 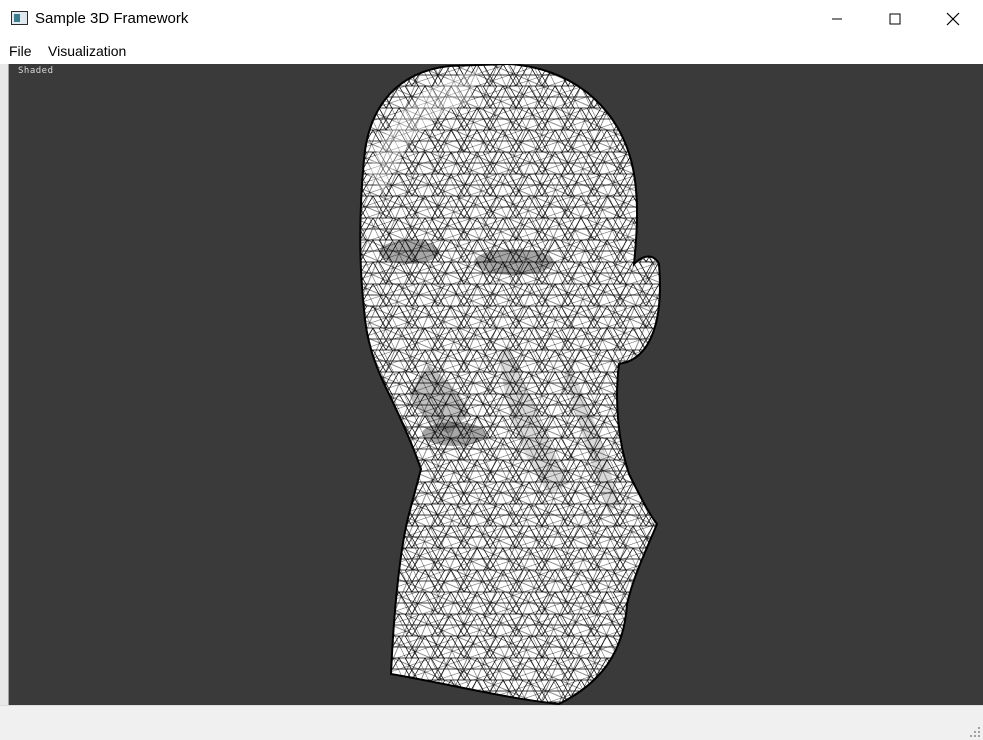 What do you see at coordinates (36, 71) in the screenshot?
I see `render-mode-label: Shaded` at bounding box center [36, 71].